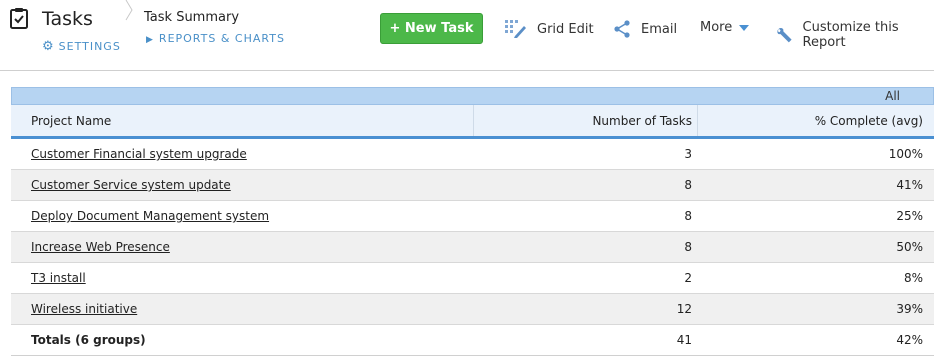 The height and width of the screenshot is (356, 934). What do you see at coordinates (89, 46) in the screenshot?
I see `settings-label: SETTINGS` at bounding box center [89, 46].